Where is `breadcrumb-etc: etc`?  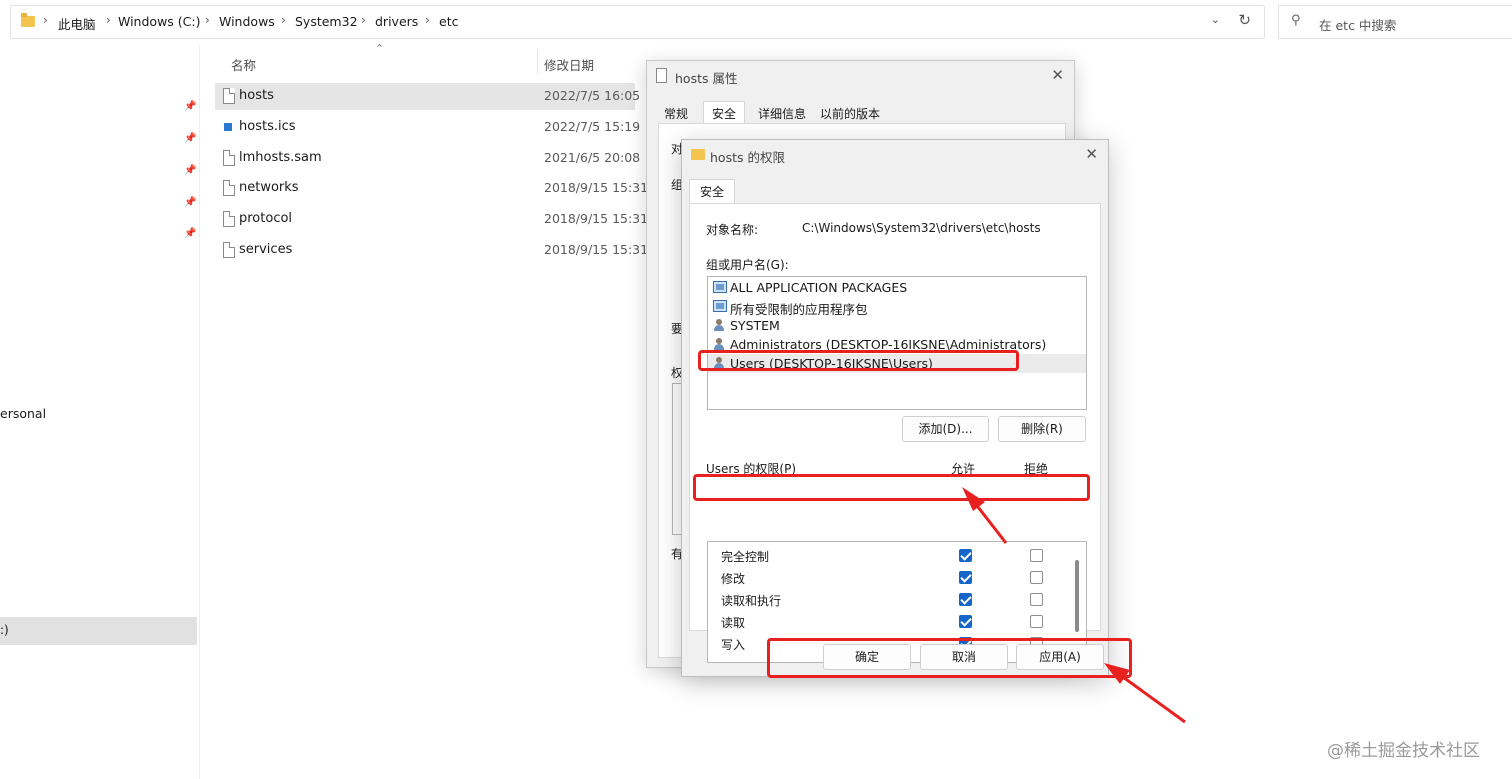 breadcrumb-etc: etc is located at coordinates (448, 21).